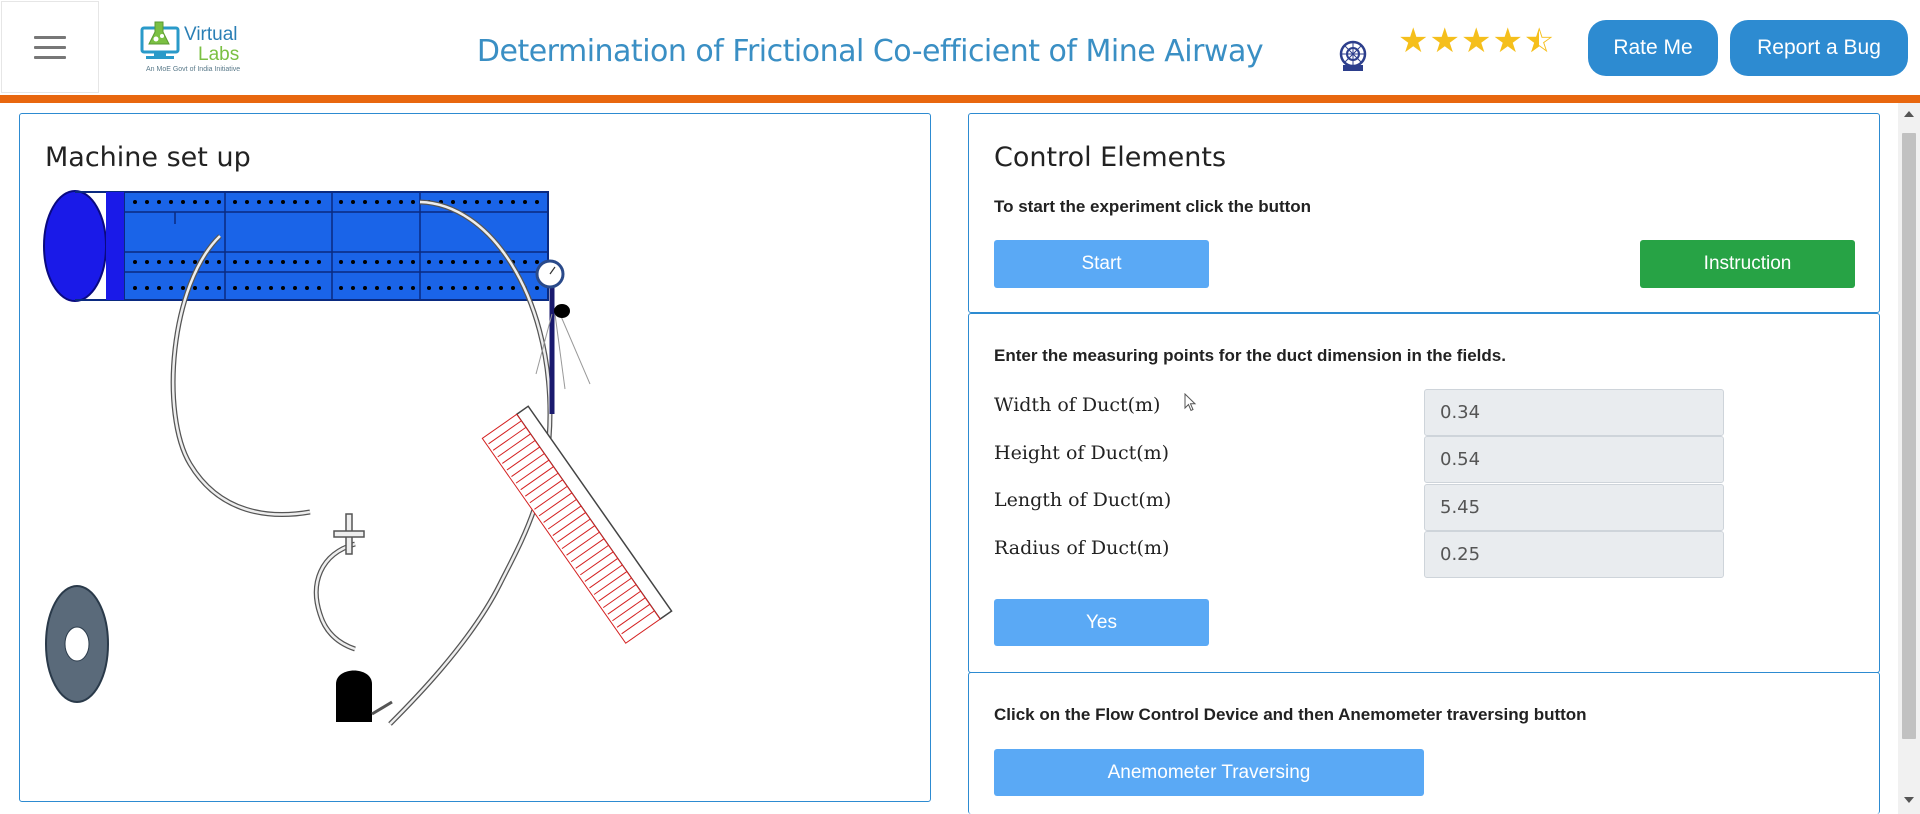  What do you see at coordinates (211, 34) in the screenshot?
I see `logo-text-top: Virtual` at bounding box center [211, 34].